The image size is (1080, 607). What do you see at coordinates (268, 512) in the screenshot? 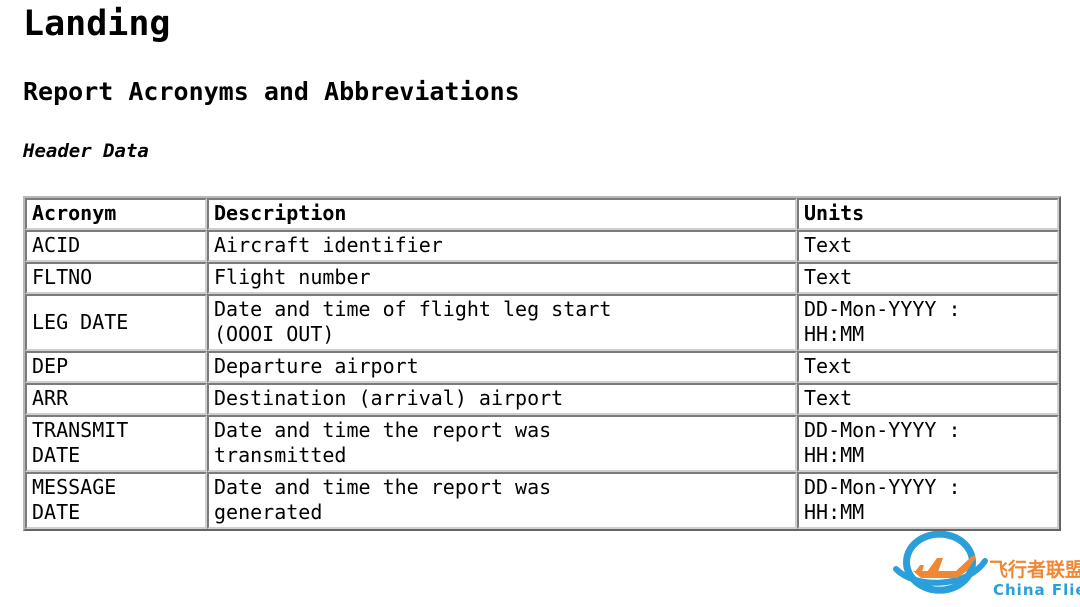
I see `cell-description-line: generated` at bounding box center [268, 512].